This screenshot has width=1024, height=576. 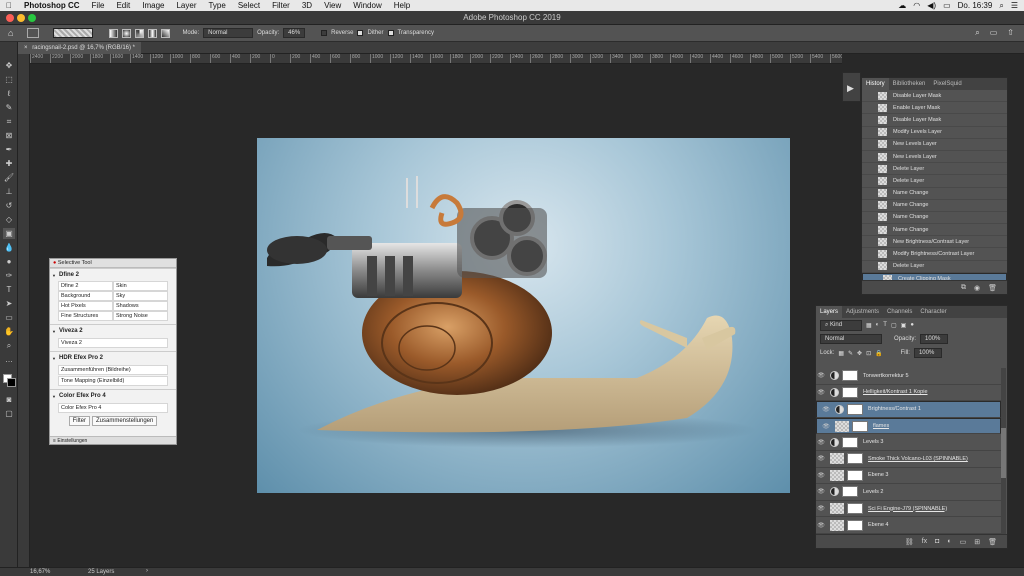 What do you see at coordinates (9, 233) in the screenshot?
I see `gradient-tool-icon: ▣` at bounding box center [9, 233].